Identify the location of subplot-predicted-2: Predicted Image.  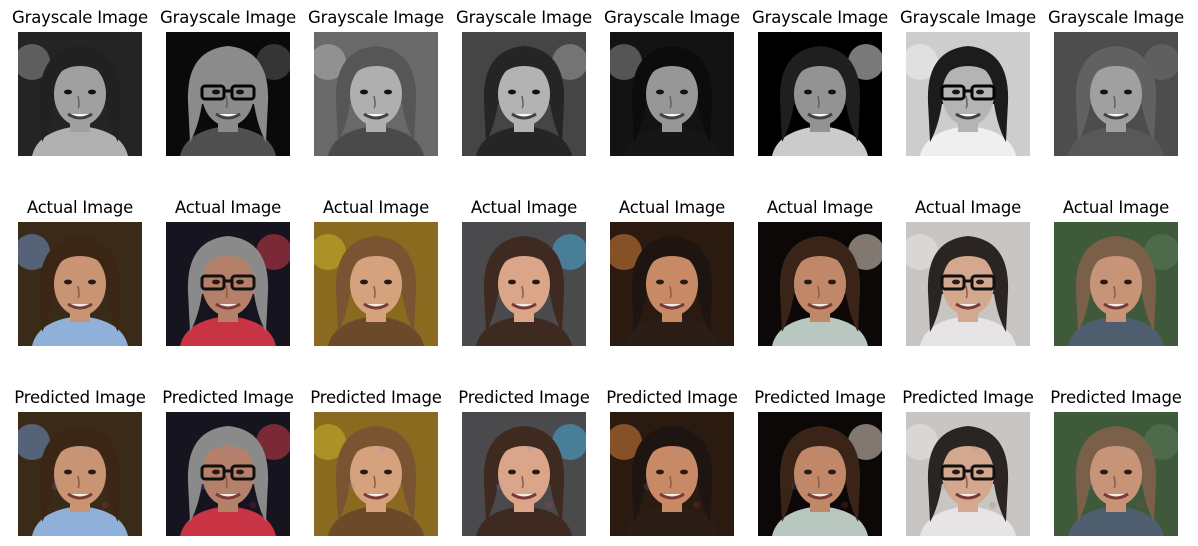
(228, 463).